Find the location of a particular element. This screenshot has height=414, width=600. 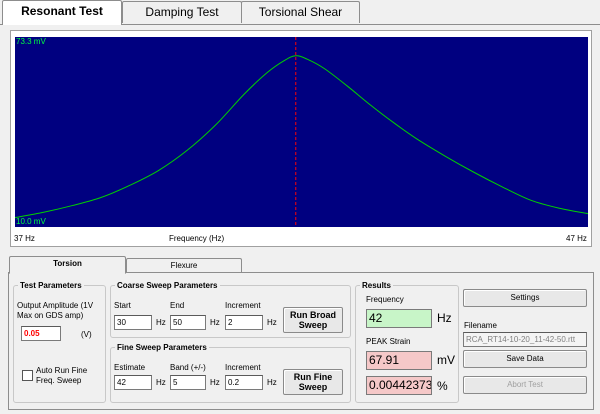

tab-flexure: Flexure is located at coordinates (184, 265).